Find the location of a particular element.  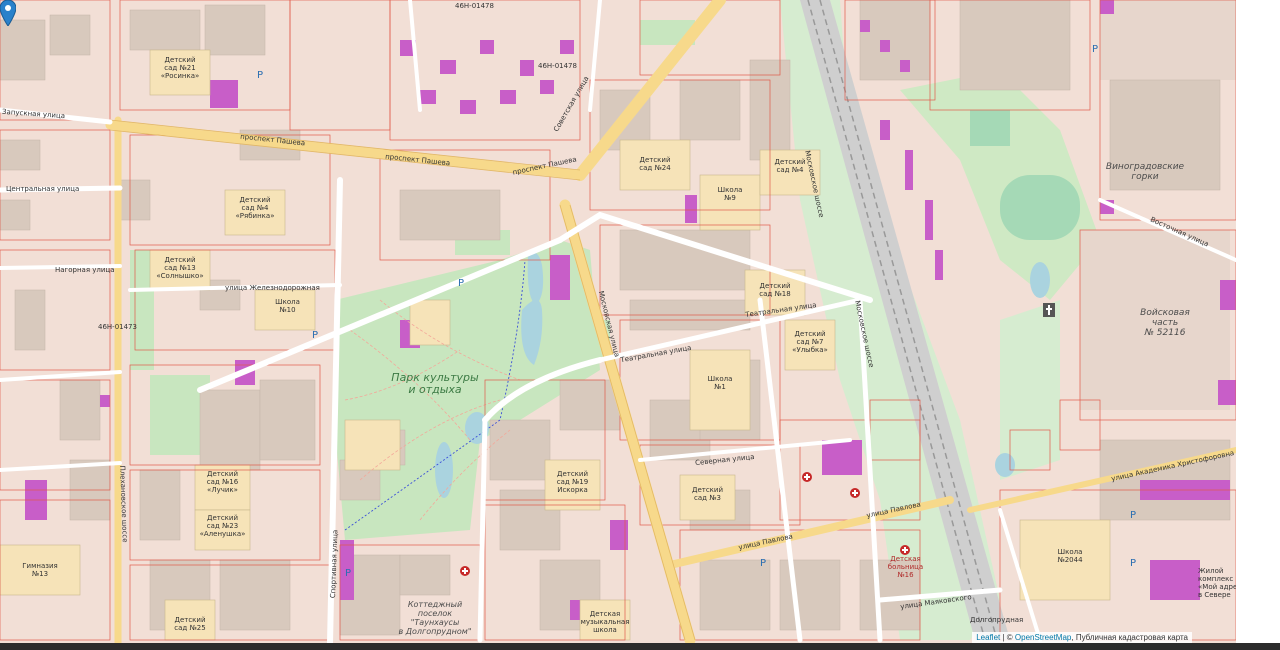

facility-ds23: Детский сад №23 «Аленушка» is located at coordinates (222, 526).